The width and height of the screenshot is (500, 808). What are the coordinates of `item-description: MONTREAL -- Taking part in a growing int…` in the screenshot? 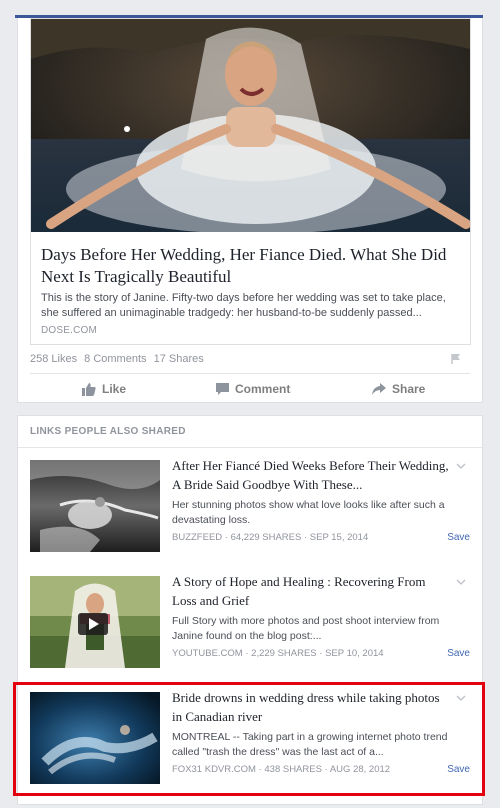 It's located at (310, 744).